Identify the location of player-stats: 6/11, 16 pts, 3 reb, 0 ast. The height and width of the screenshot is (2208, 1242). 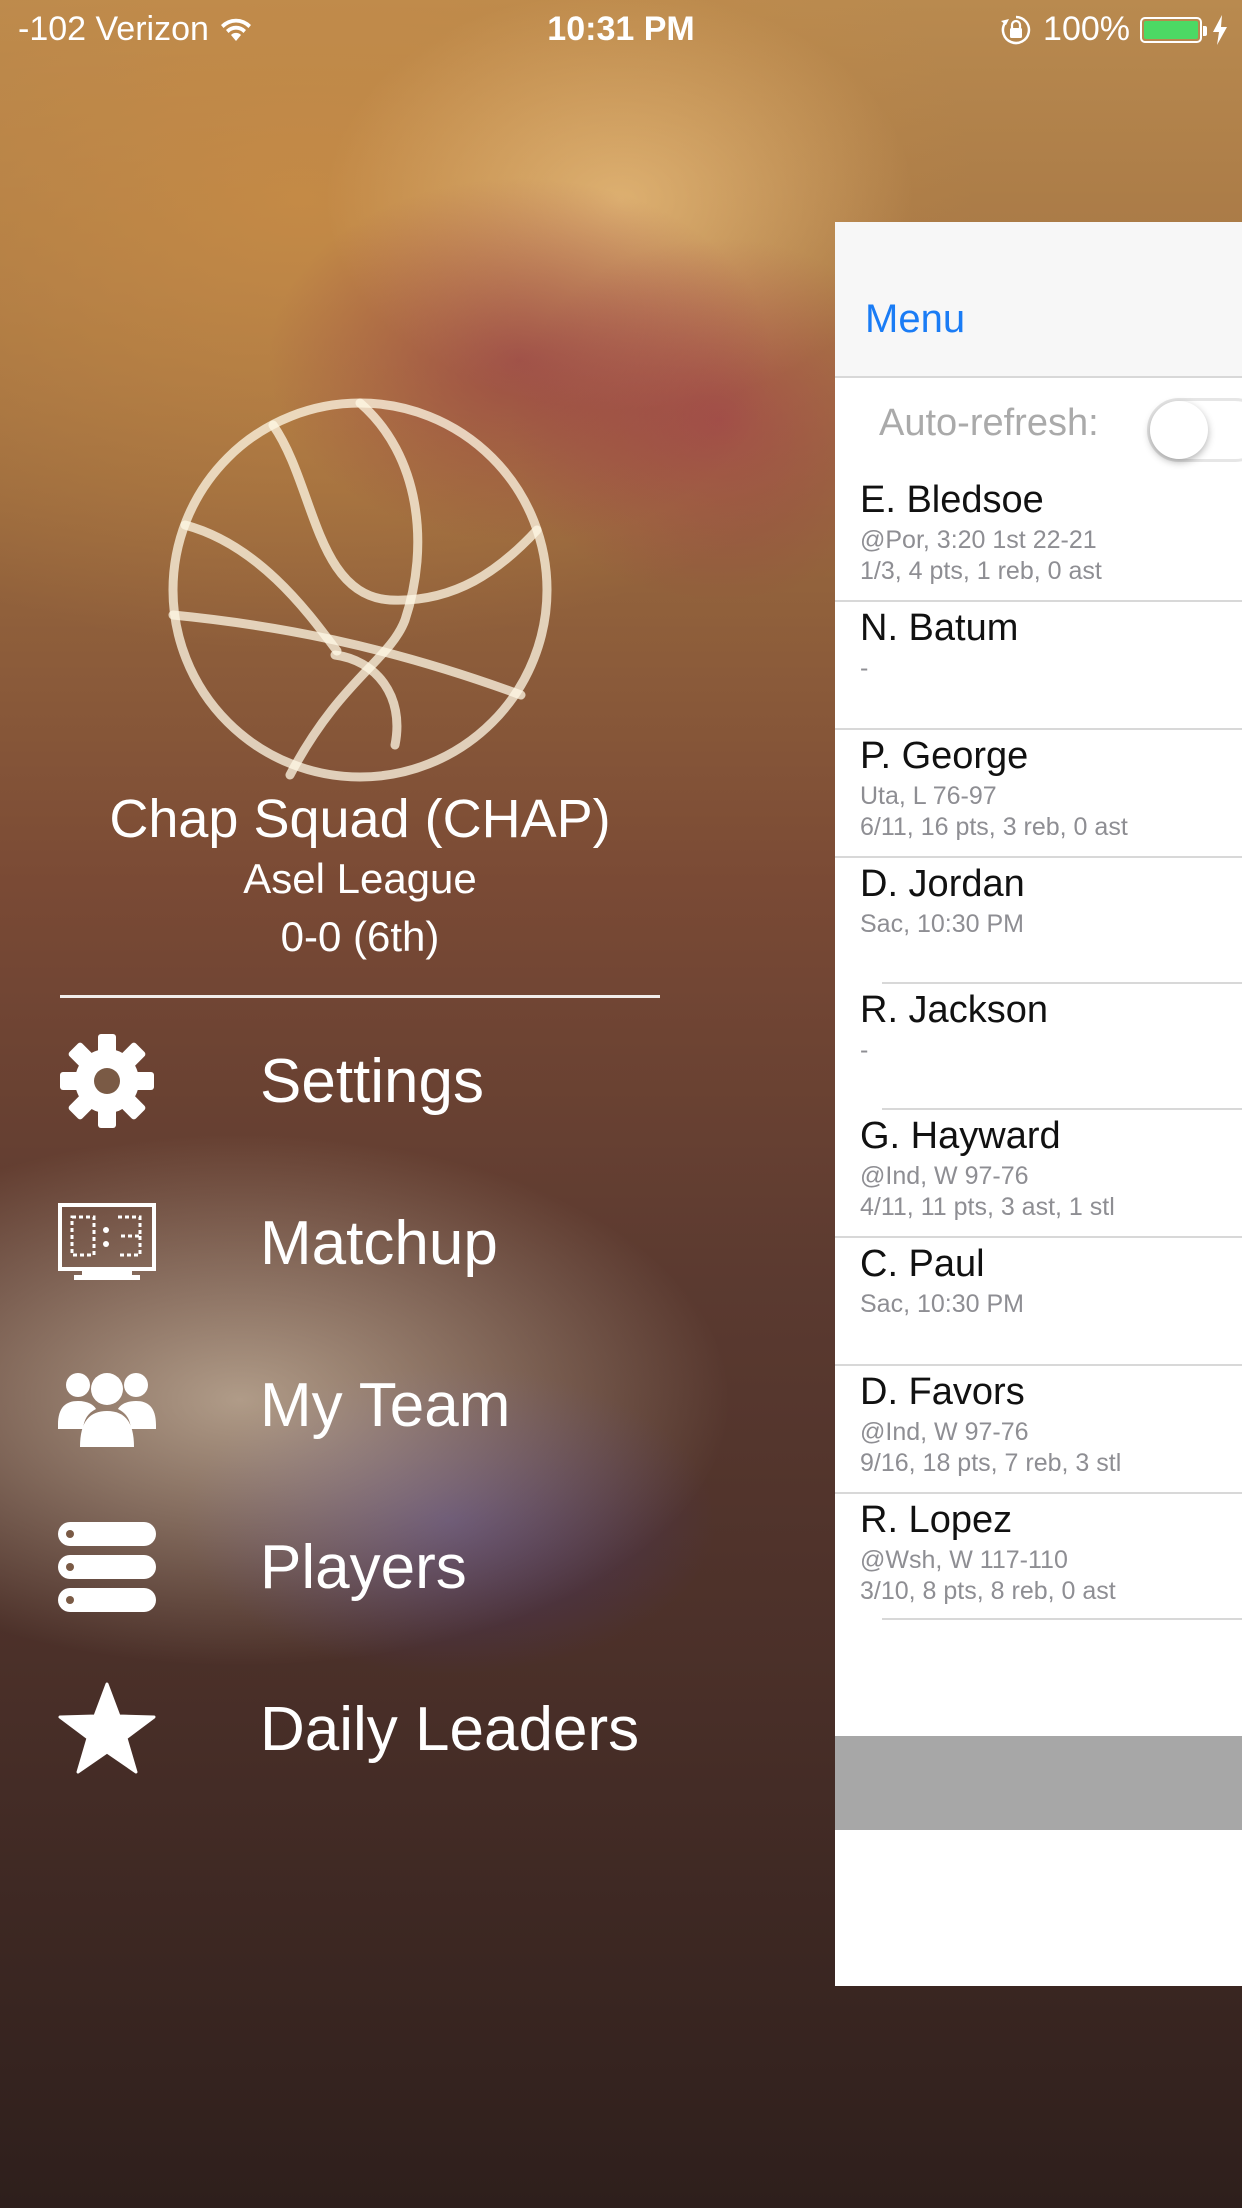
(994, 827).